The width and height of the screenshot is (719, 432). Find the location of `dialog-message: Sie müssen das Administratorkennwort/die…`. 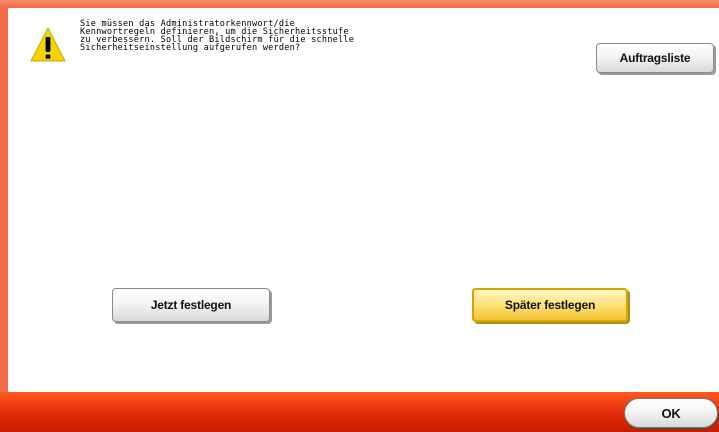

dialog-message: Sie müssen das Administratorkennwort/die… is located at coordinates (280, 36).